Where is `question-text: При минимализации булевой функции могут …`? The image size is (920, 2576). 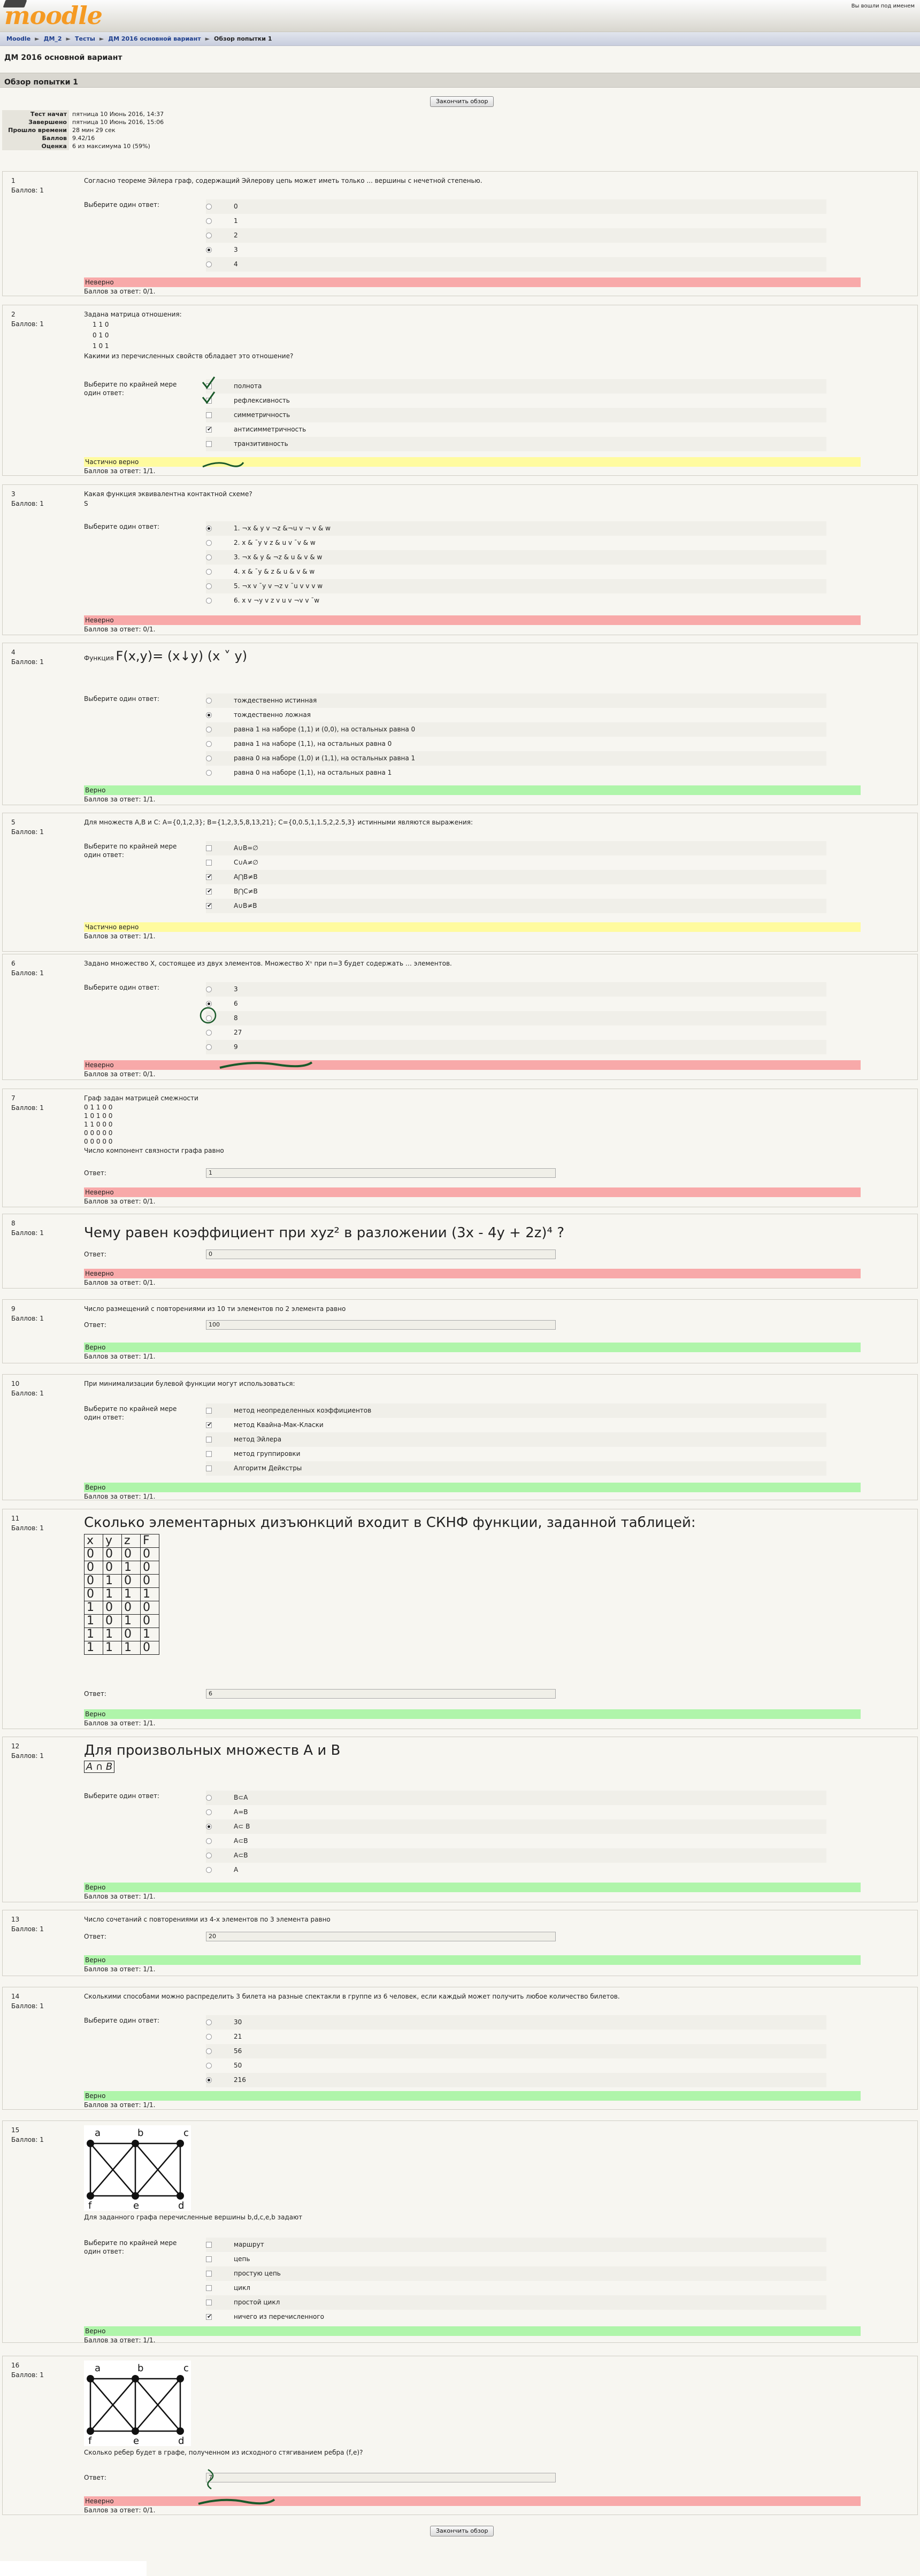
question-text: При минимализации булевой функции могут … is located at coordinates (189, 1383).